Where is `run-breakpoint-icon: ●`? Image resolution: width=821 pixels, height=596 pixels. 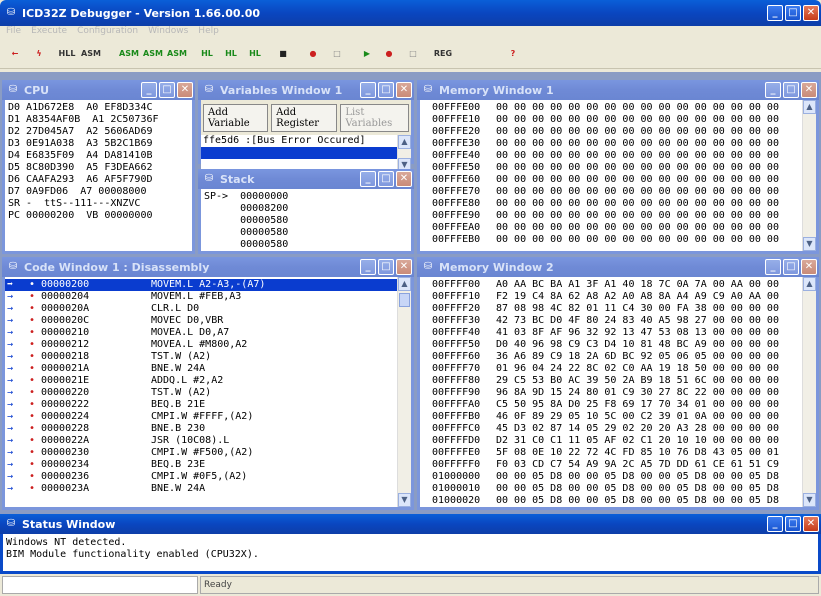 run-breakpoint-icon: ● is located at coordinates (389, 53).